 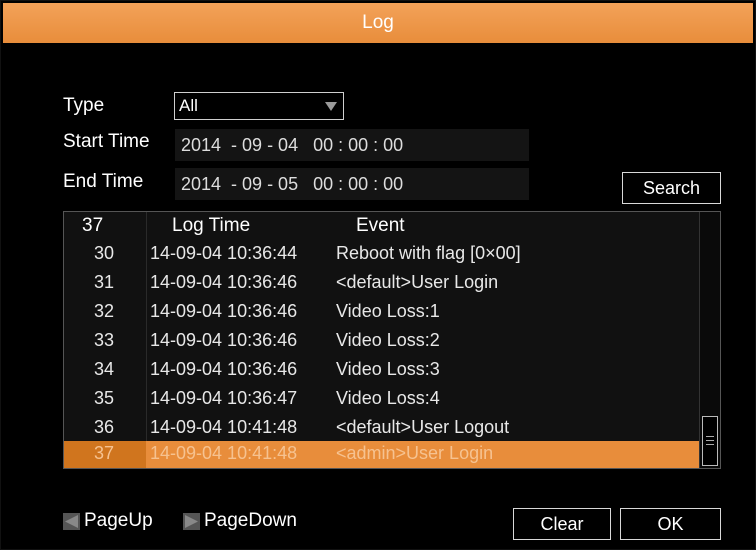 I want to click on pagedown-button: PageDown, so click(x=240, y=521).